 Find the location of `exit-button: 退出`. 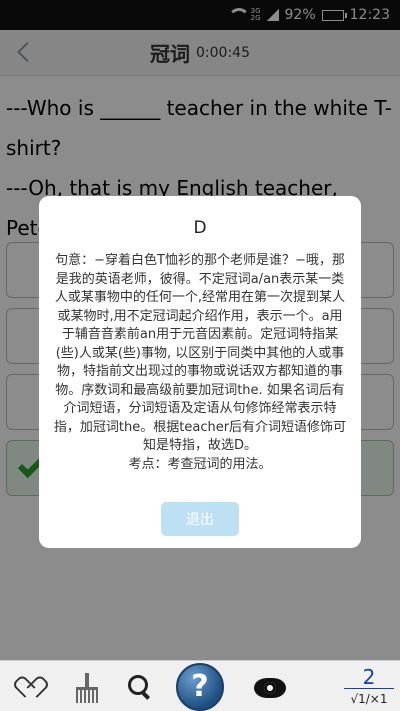

exit-button: 退出 is located at coordinates (200, 519).